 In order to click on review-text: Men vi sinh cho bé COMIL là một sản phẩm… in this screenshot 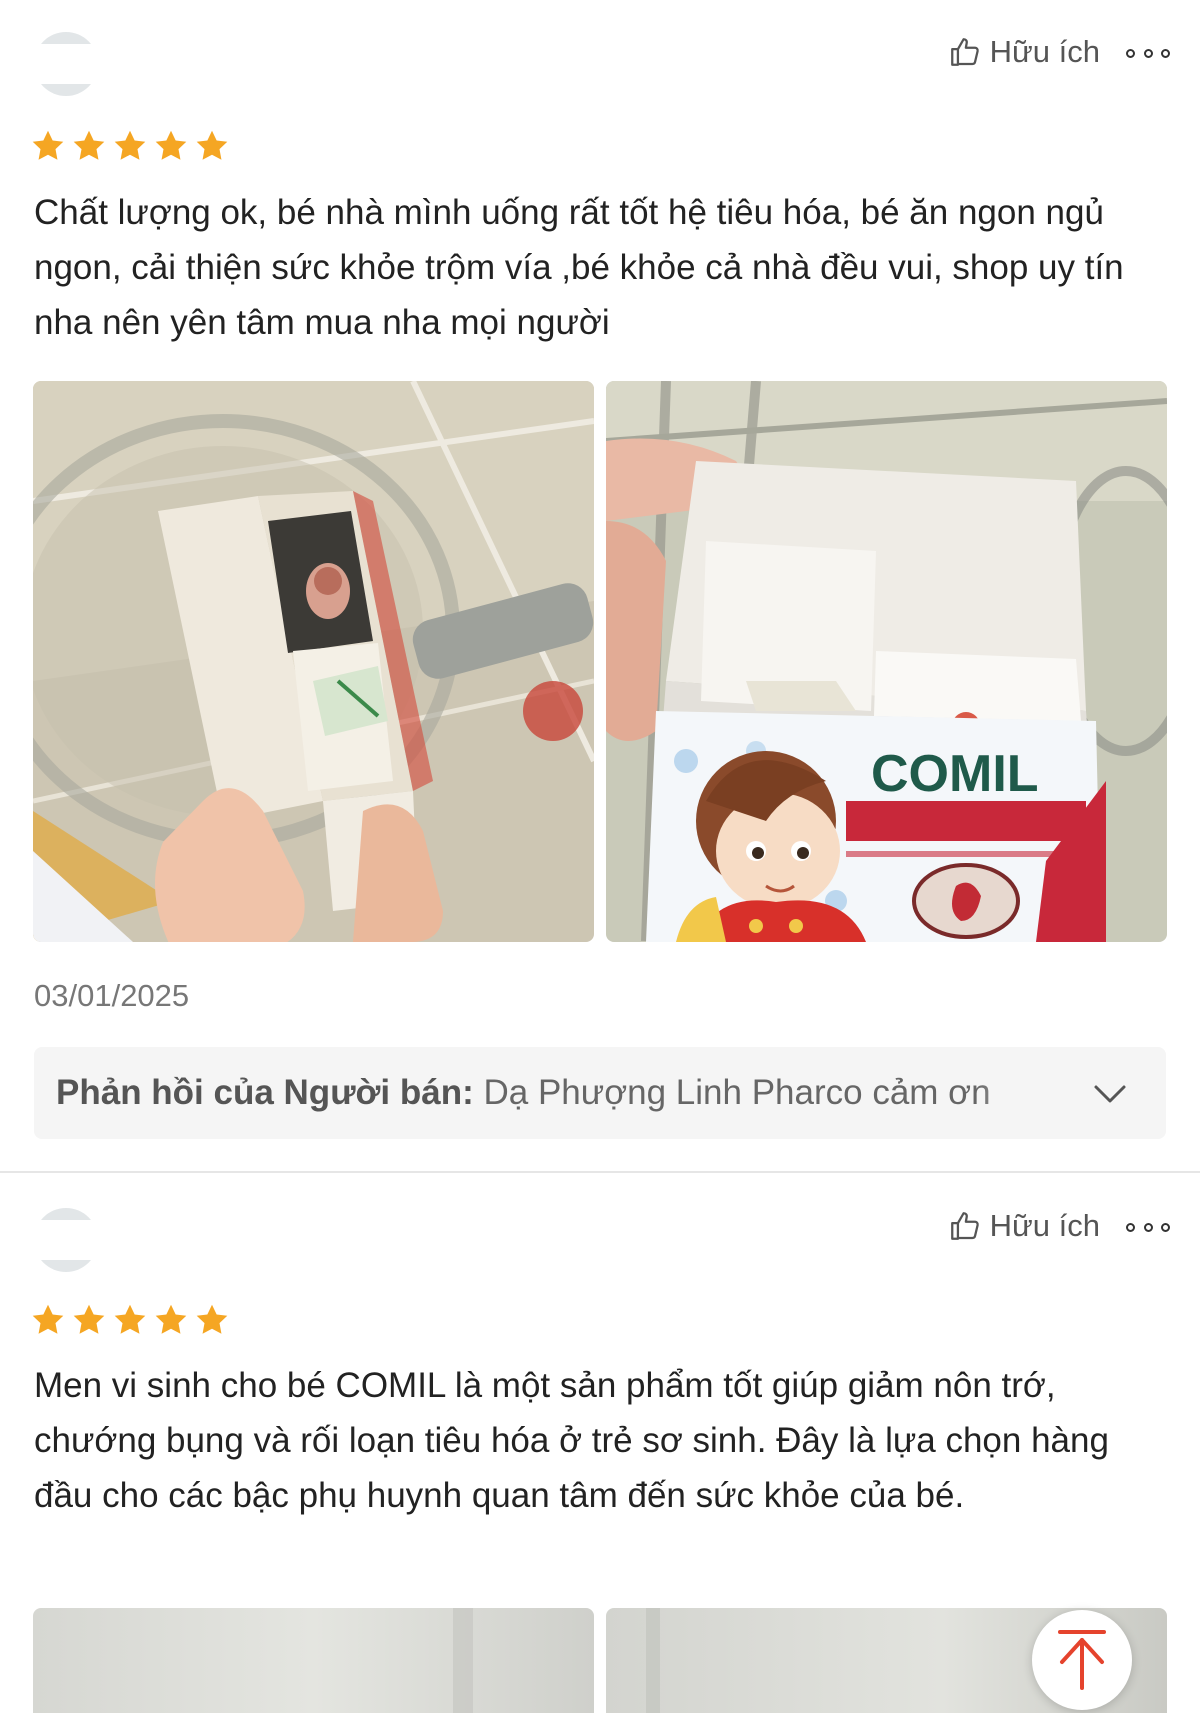, I will do `click(571, 1440)`.